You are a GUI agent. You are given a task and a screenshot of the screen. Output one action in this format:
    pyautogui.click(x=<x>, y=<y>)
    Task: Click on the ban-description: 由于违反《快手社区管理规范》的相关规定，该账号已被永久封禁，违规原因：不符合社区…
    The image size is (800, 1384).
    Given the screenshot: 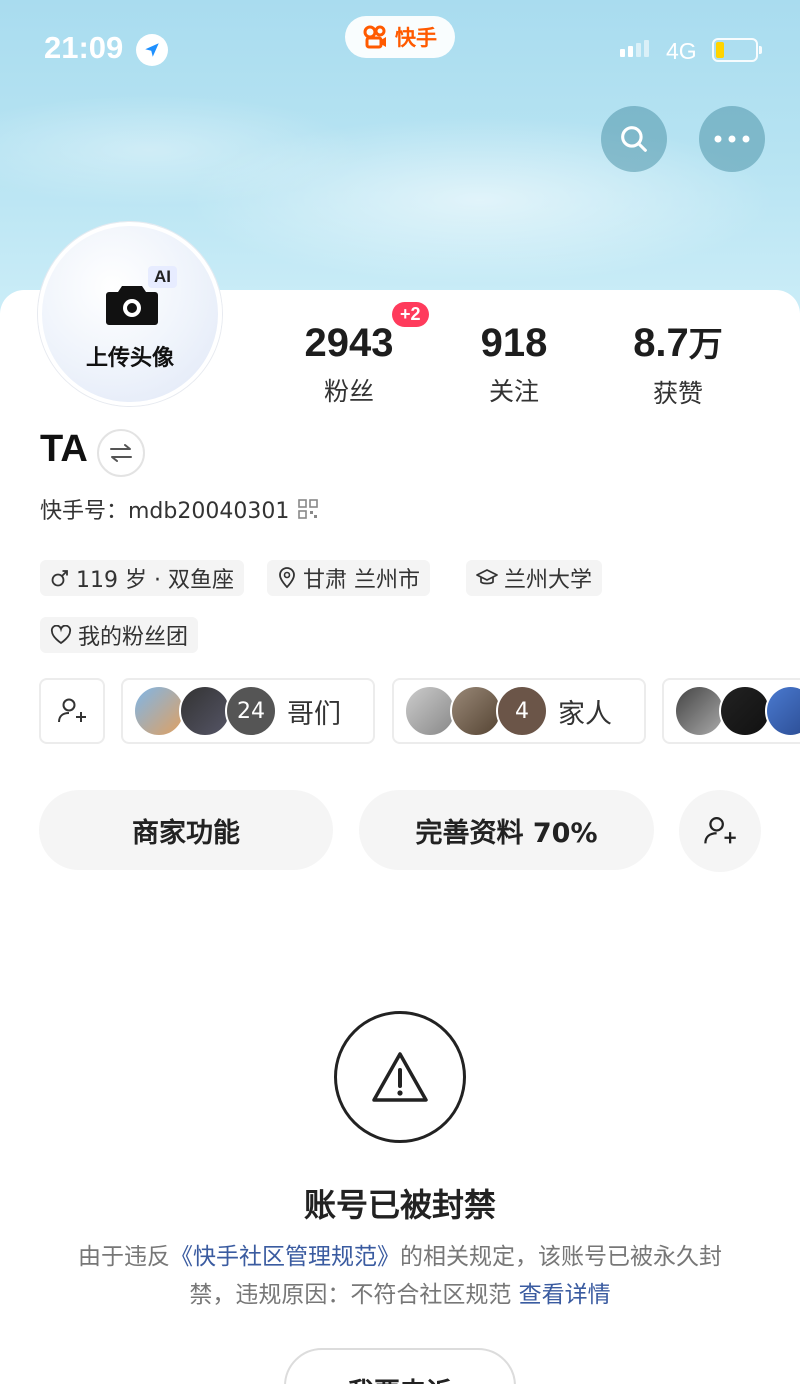 What is the action you would take?
    pyautogui.click(x=400, y=1276)
    